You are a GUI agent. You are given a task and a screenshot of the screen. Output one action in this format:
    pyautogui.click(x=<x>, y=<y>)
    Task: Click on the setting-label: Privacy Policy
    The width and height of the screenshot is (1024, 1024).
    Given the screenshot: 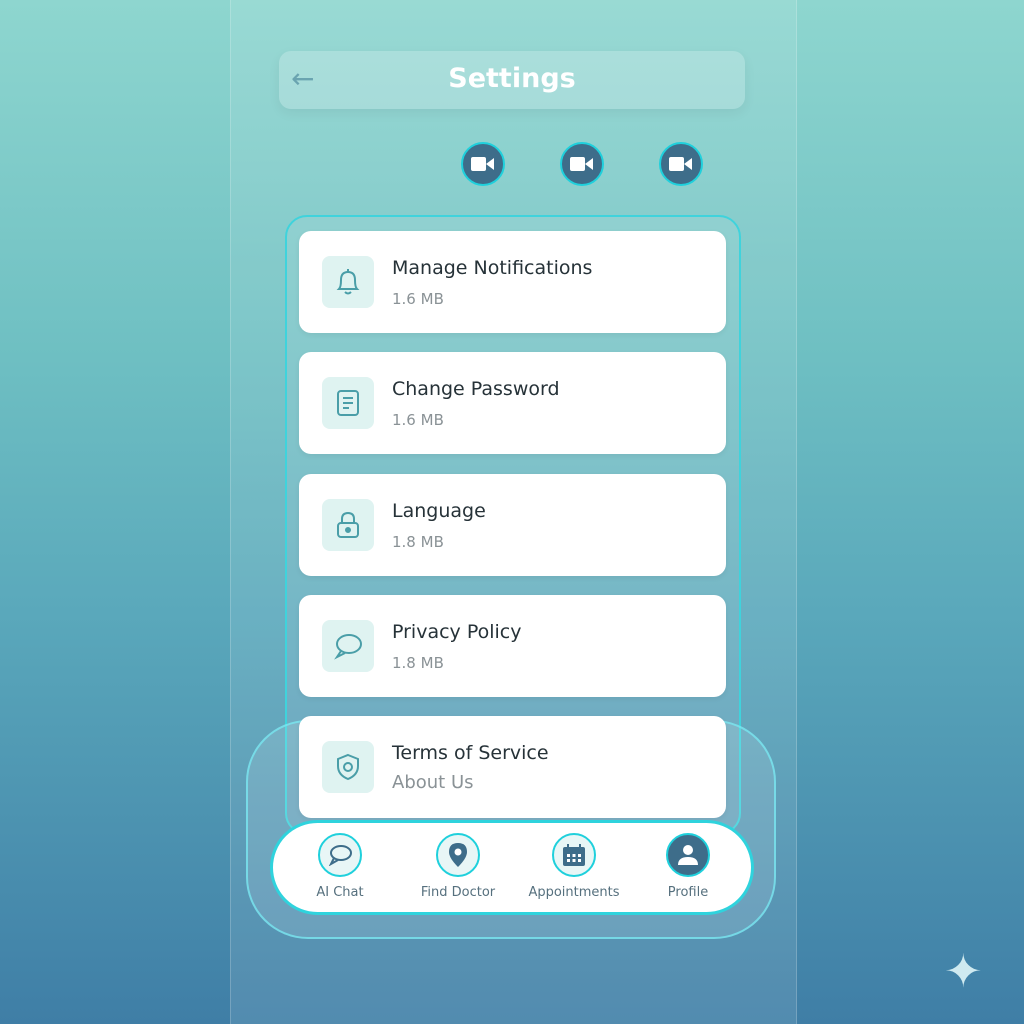 What is the action you would take?
    pyautogui.click(x=457, y=632)
    